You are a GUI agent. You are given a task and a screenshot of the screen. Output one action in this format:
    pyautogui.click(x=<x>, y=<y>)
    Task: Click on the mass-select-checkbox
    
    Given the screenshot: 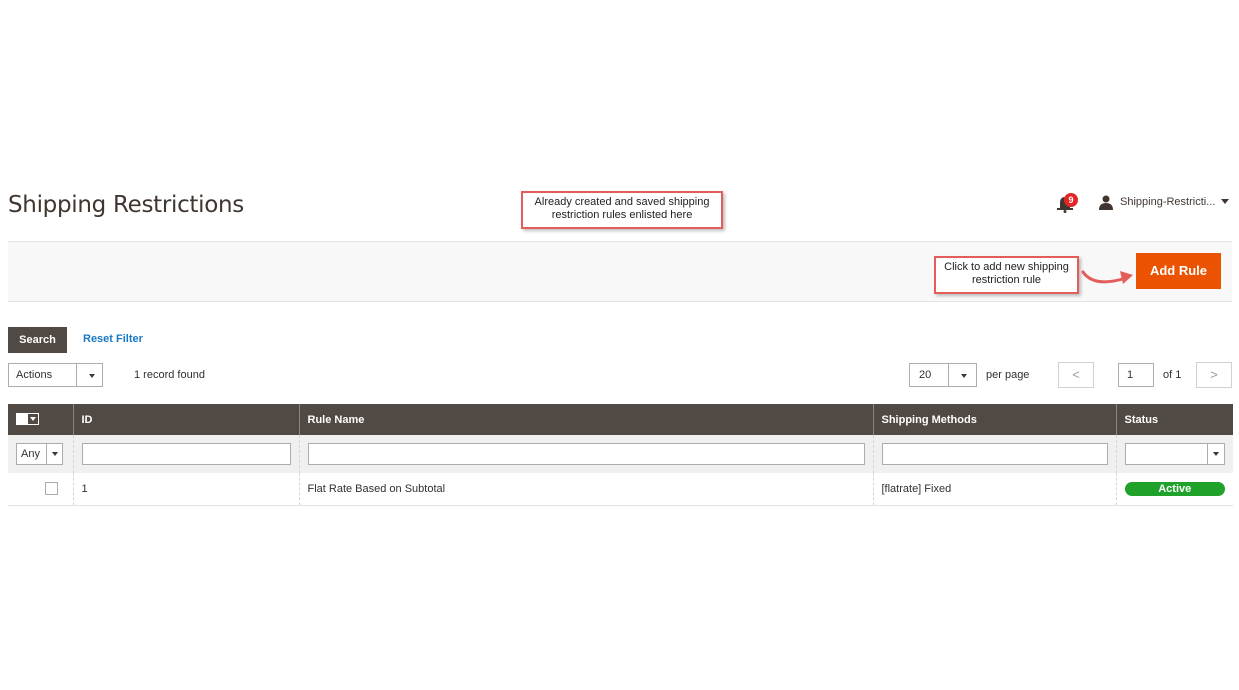 What is the action you would take?
    pyautogui.click(x=27, y=418)
    